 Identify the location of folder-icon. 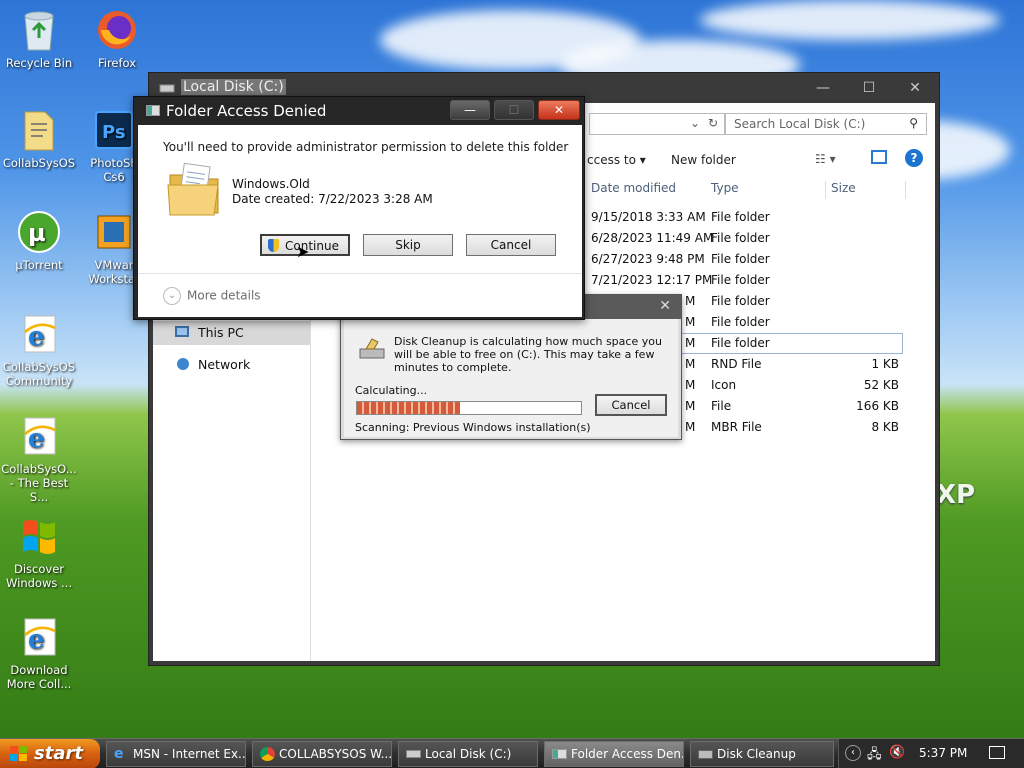
(193, 189).